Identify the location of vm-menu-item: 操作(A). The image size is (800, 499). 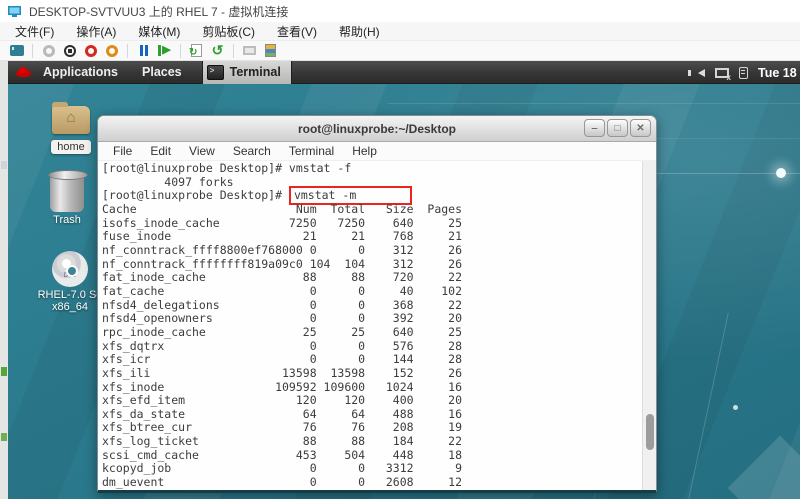
(96, 31).